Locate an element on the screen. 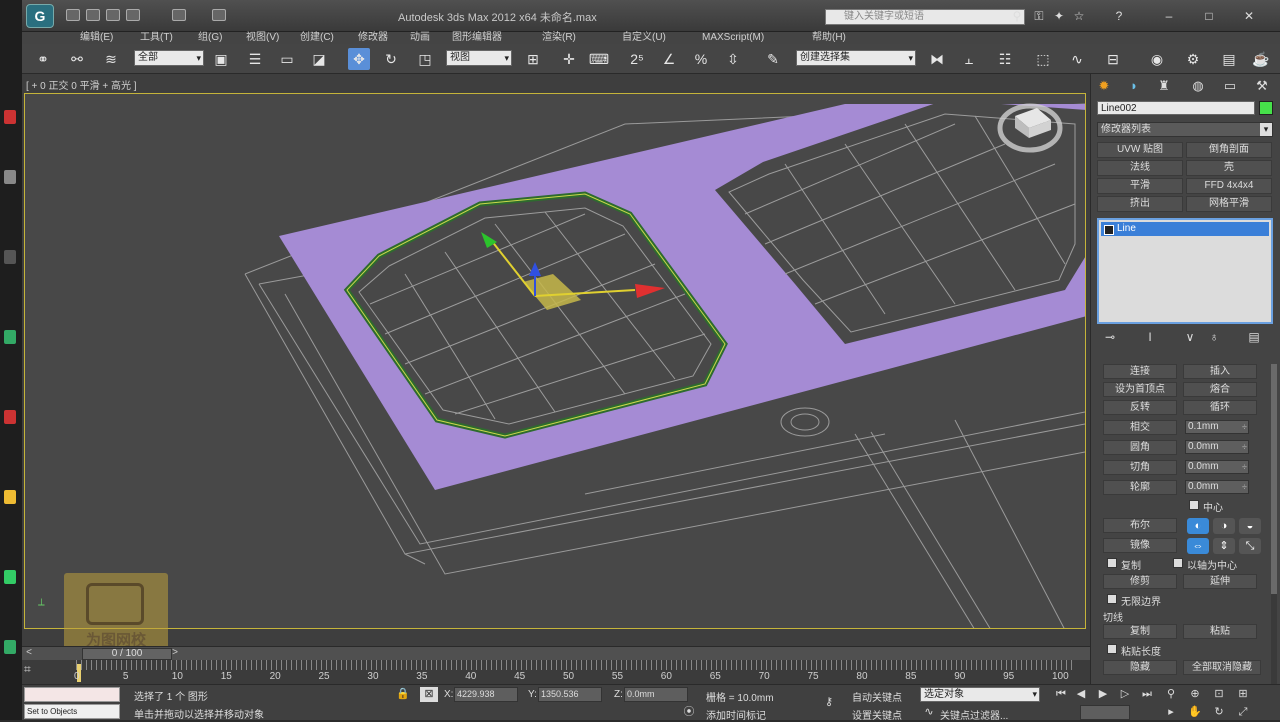 Image resolution: width=1280 pixels, height=722 pixels. maxscript-listener-input is located at coordinates (72, 694).